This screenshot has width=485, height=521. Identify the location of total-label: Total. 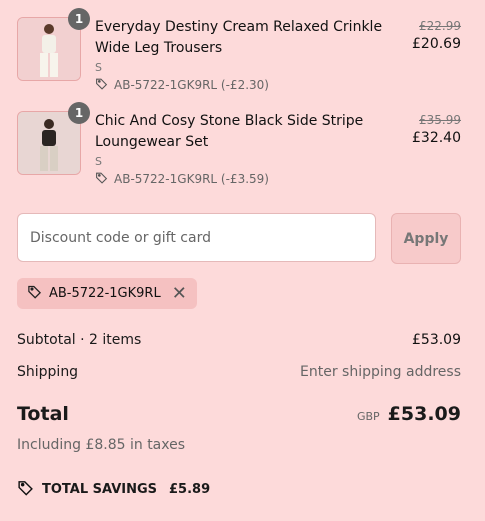
(43, 414).